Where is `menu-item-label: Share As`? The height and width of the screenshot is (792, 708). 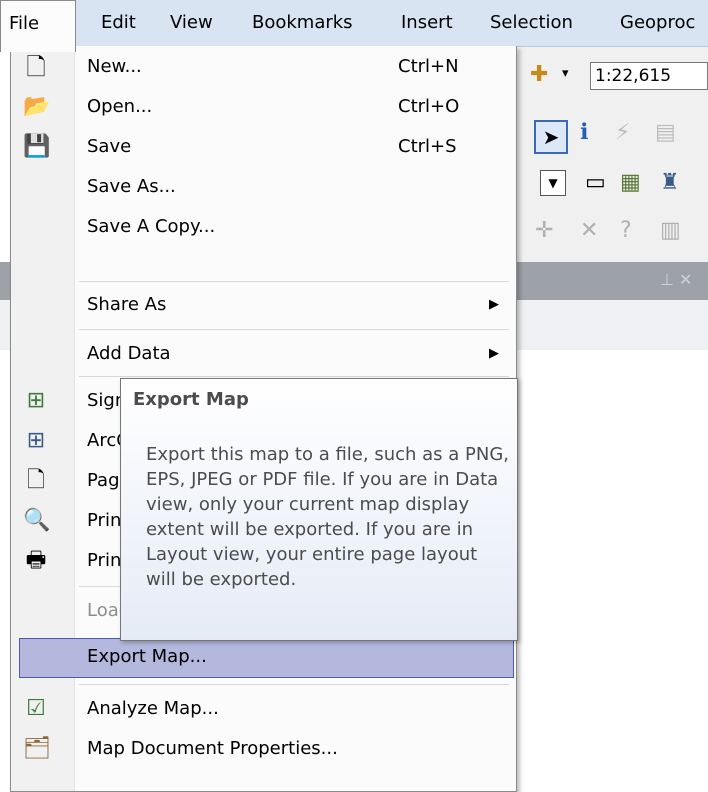 menu-item-label: Share As is located at coordinates (127, 304).